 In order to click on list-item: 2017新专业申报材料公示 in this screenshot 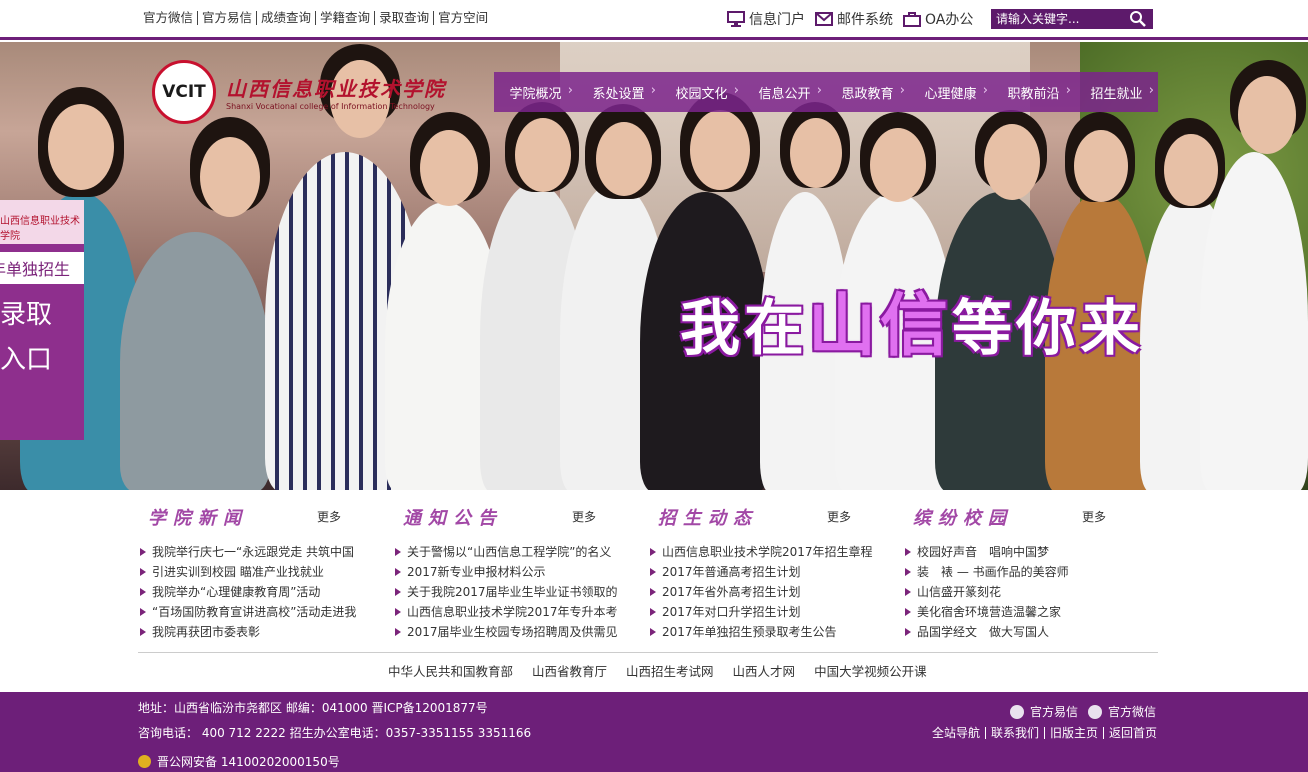, I will do `click(505, 572)`.